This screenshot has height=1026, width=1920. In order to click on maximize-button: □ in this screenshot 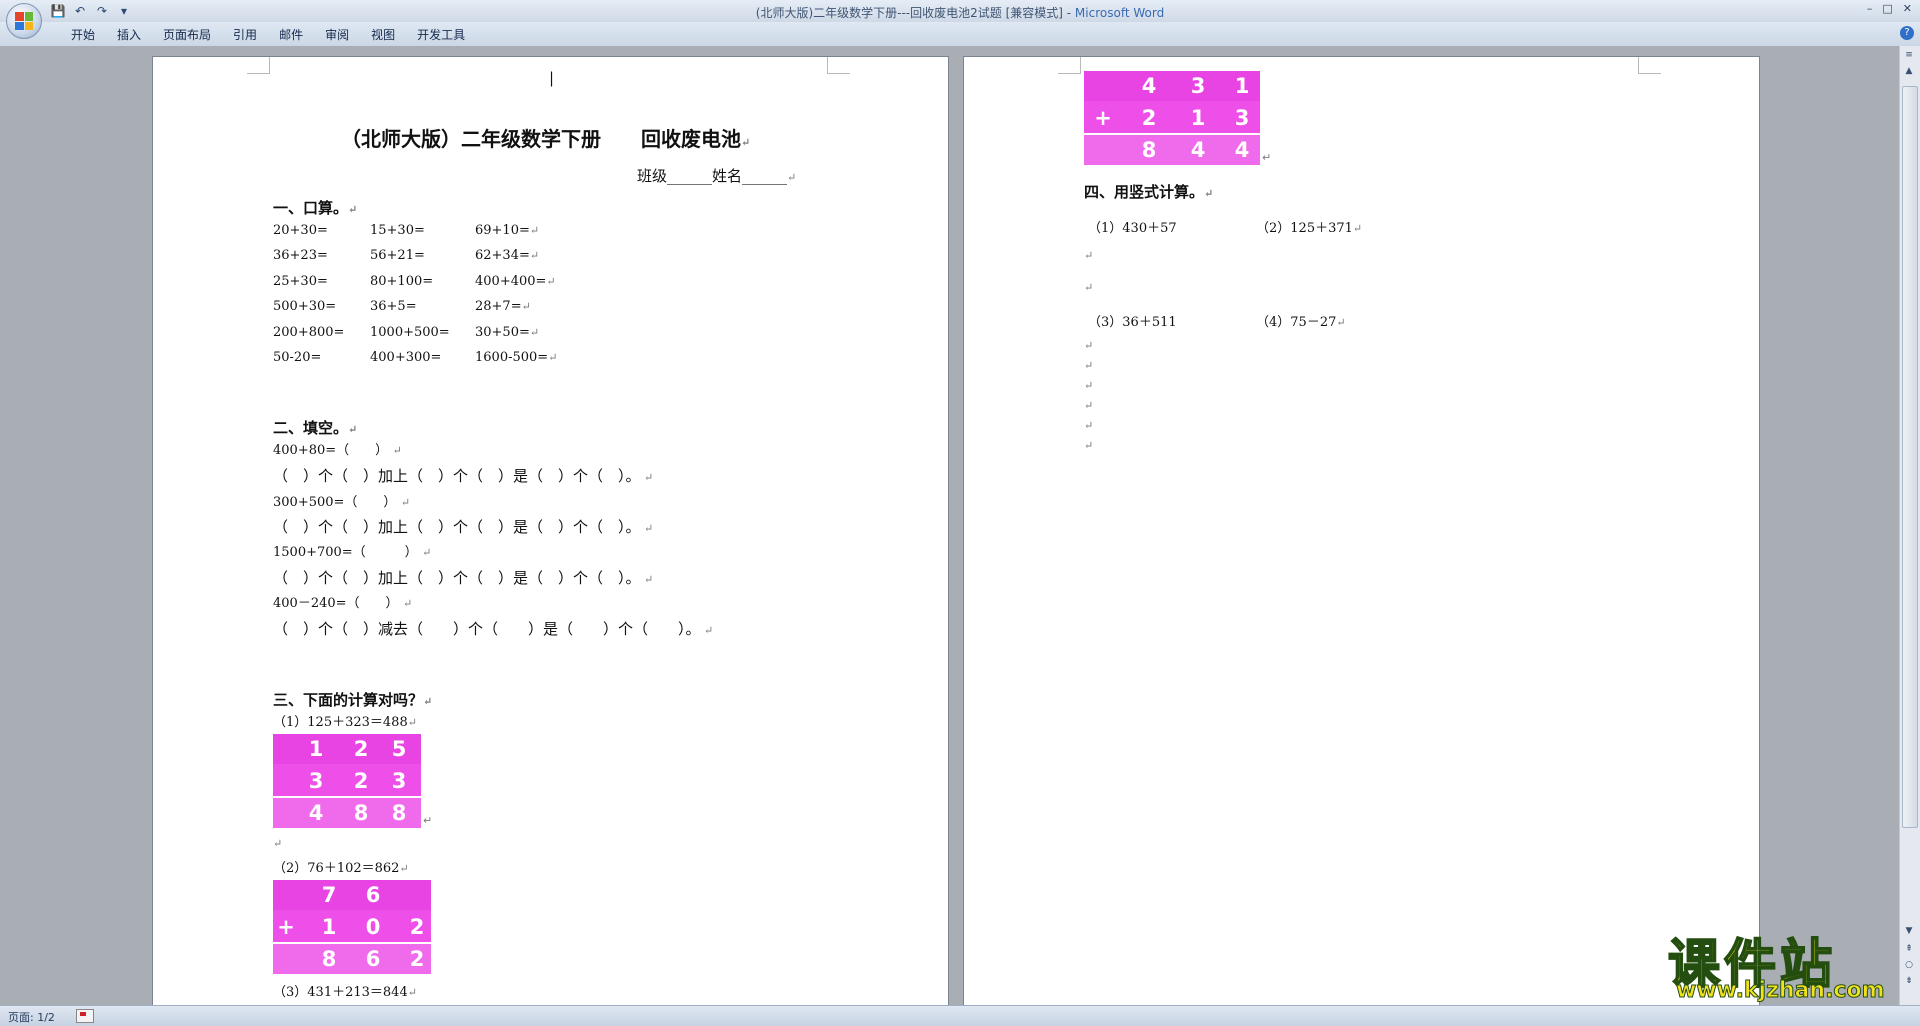, I will do `click(1887, 8)`.